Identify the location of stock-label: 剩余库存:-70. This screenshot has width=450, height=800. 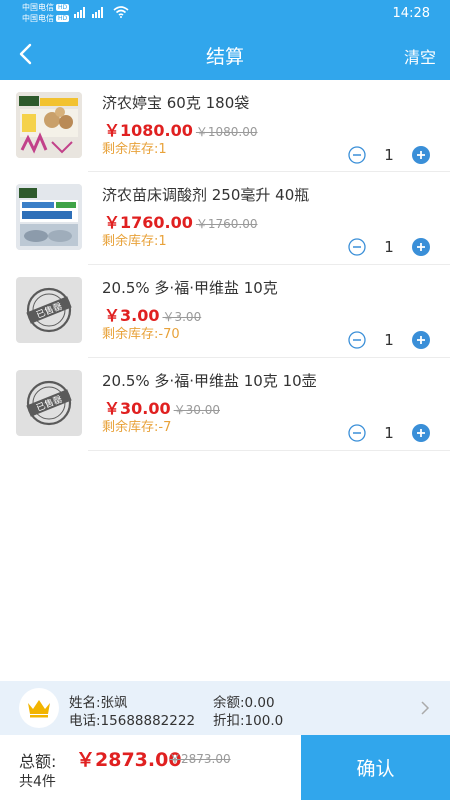
(141, 334).